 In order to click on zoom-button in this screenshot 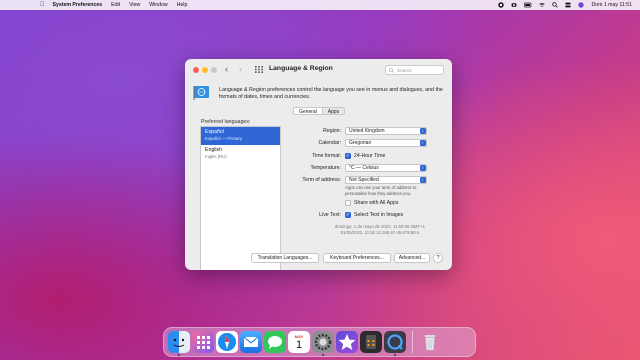, I will do `click(214, 70)`.